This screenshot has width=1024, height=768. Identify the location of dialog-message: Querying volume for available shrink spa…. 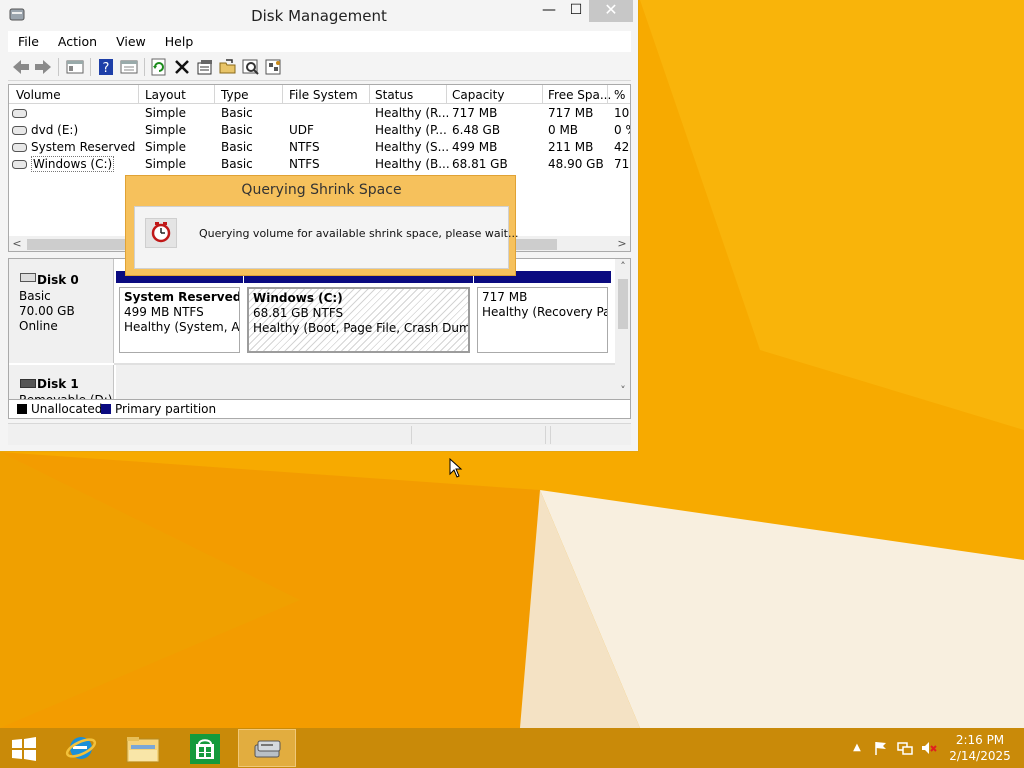
(359, 233).